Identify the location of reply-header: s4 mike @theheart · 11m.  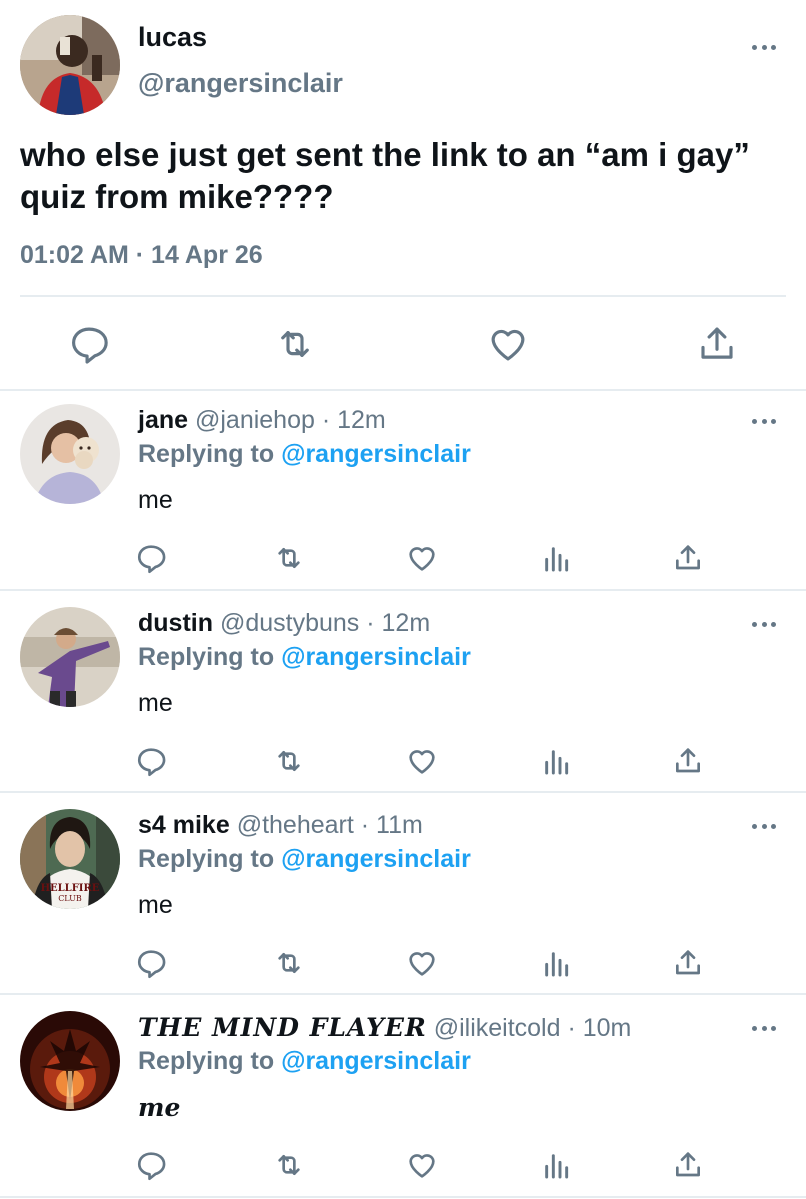
(280, 825).